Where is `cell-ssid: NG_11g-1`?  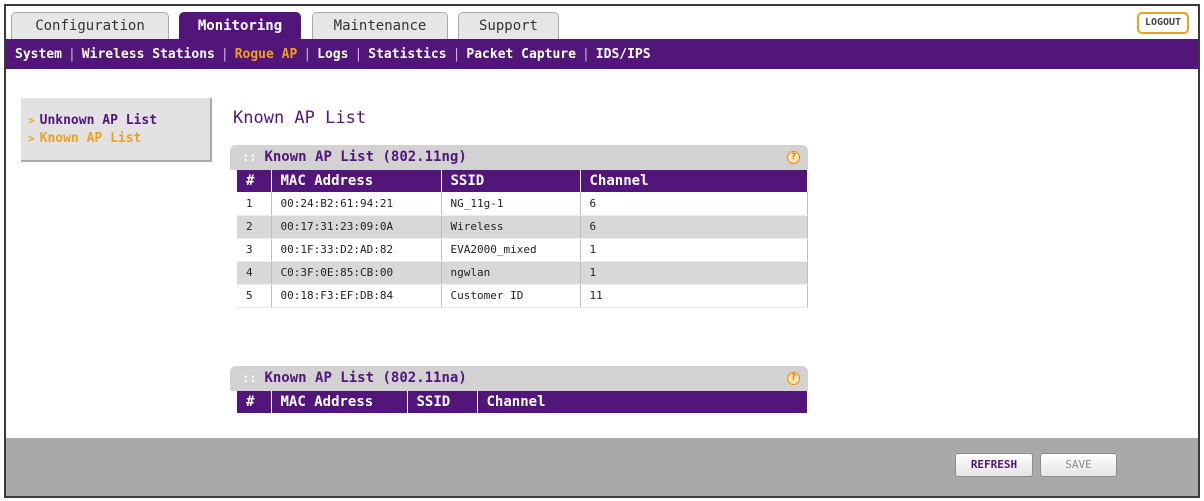 cell-ssid: NG_11g-1 is located at coordinates (511, 204).